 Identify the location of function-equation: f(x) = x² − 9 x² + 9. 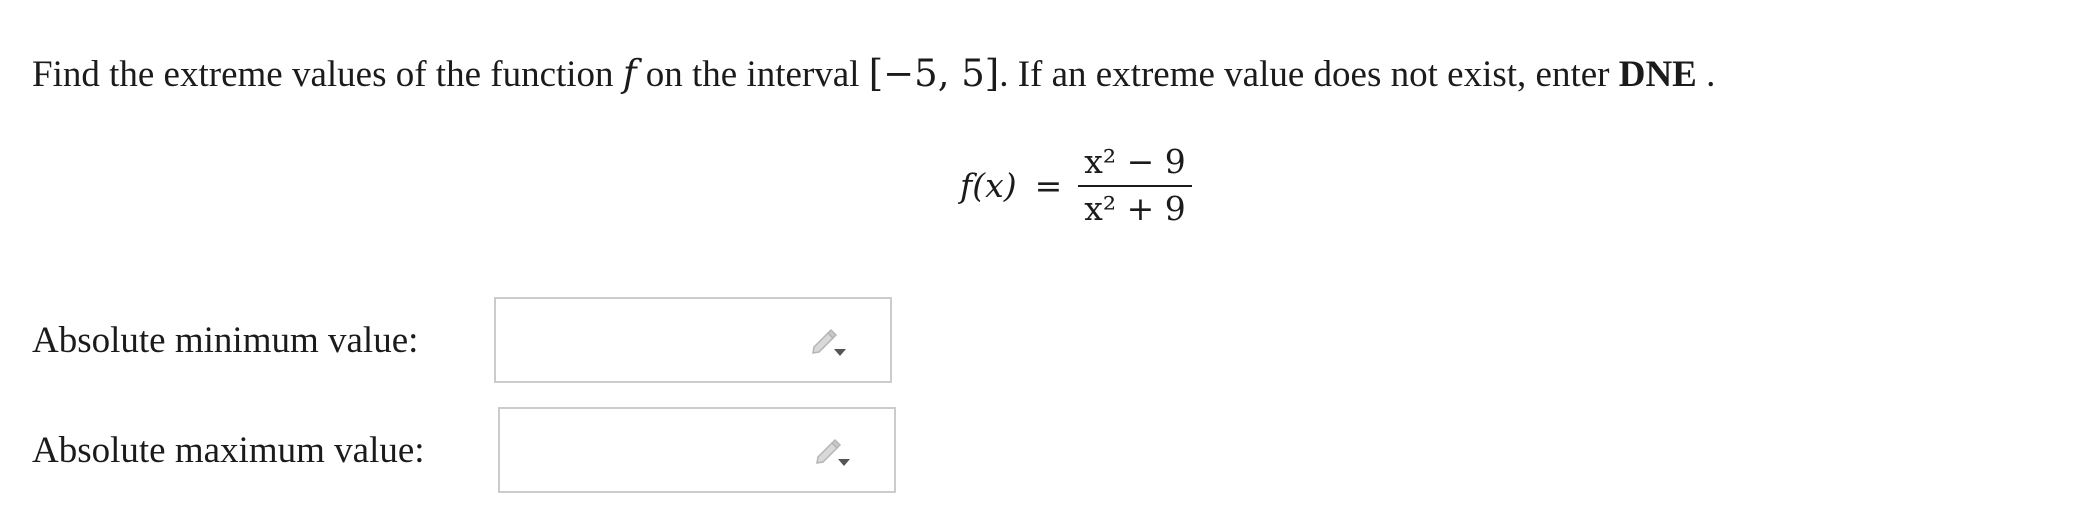
(1076, 185).